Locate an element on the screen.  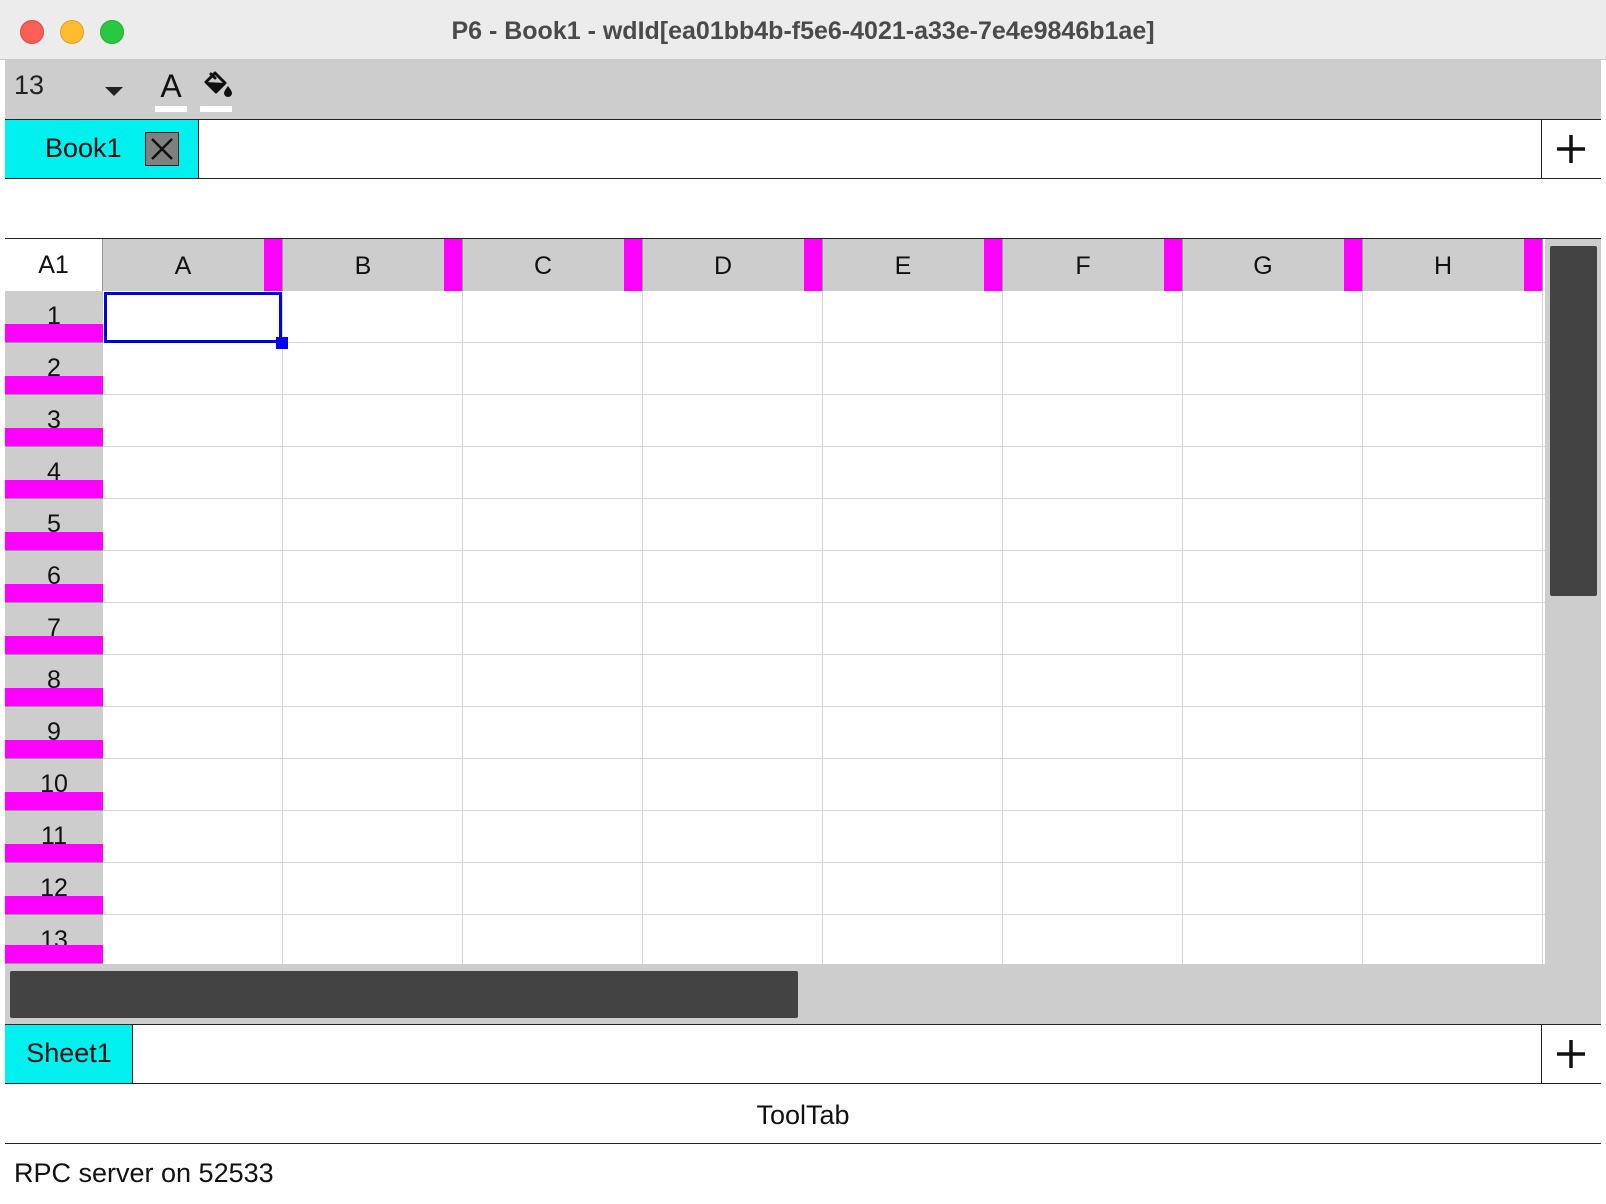
row-header: 5 is located at coordinates (54, 525).